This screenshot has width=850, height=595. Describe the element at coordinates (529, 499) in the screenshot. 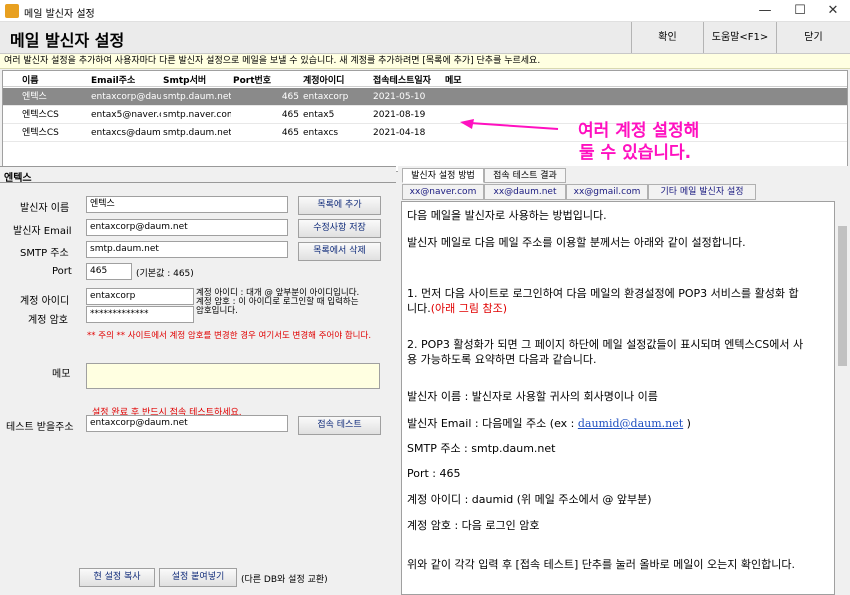

I see `guide-line: 계정 아이디 : daumid (위 메일 주소에서 @ 앞부분)` at that location.